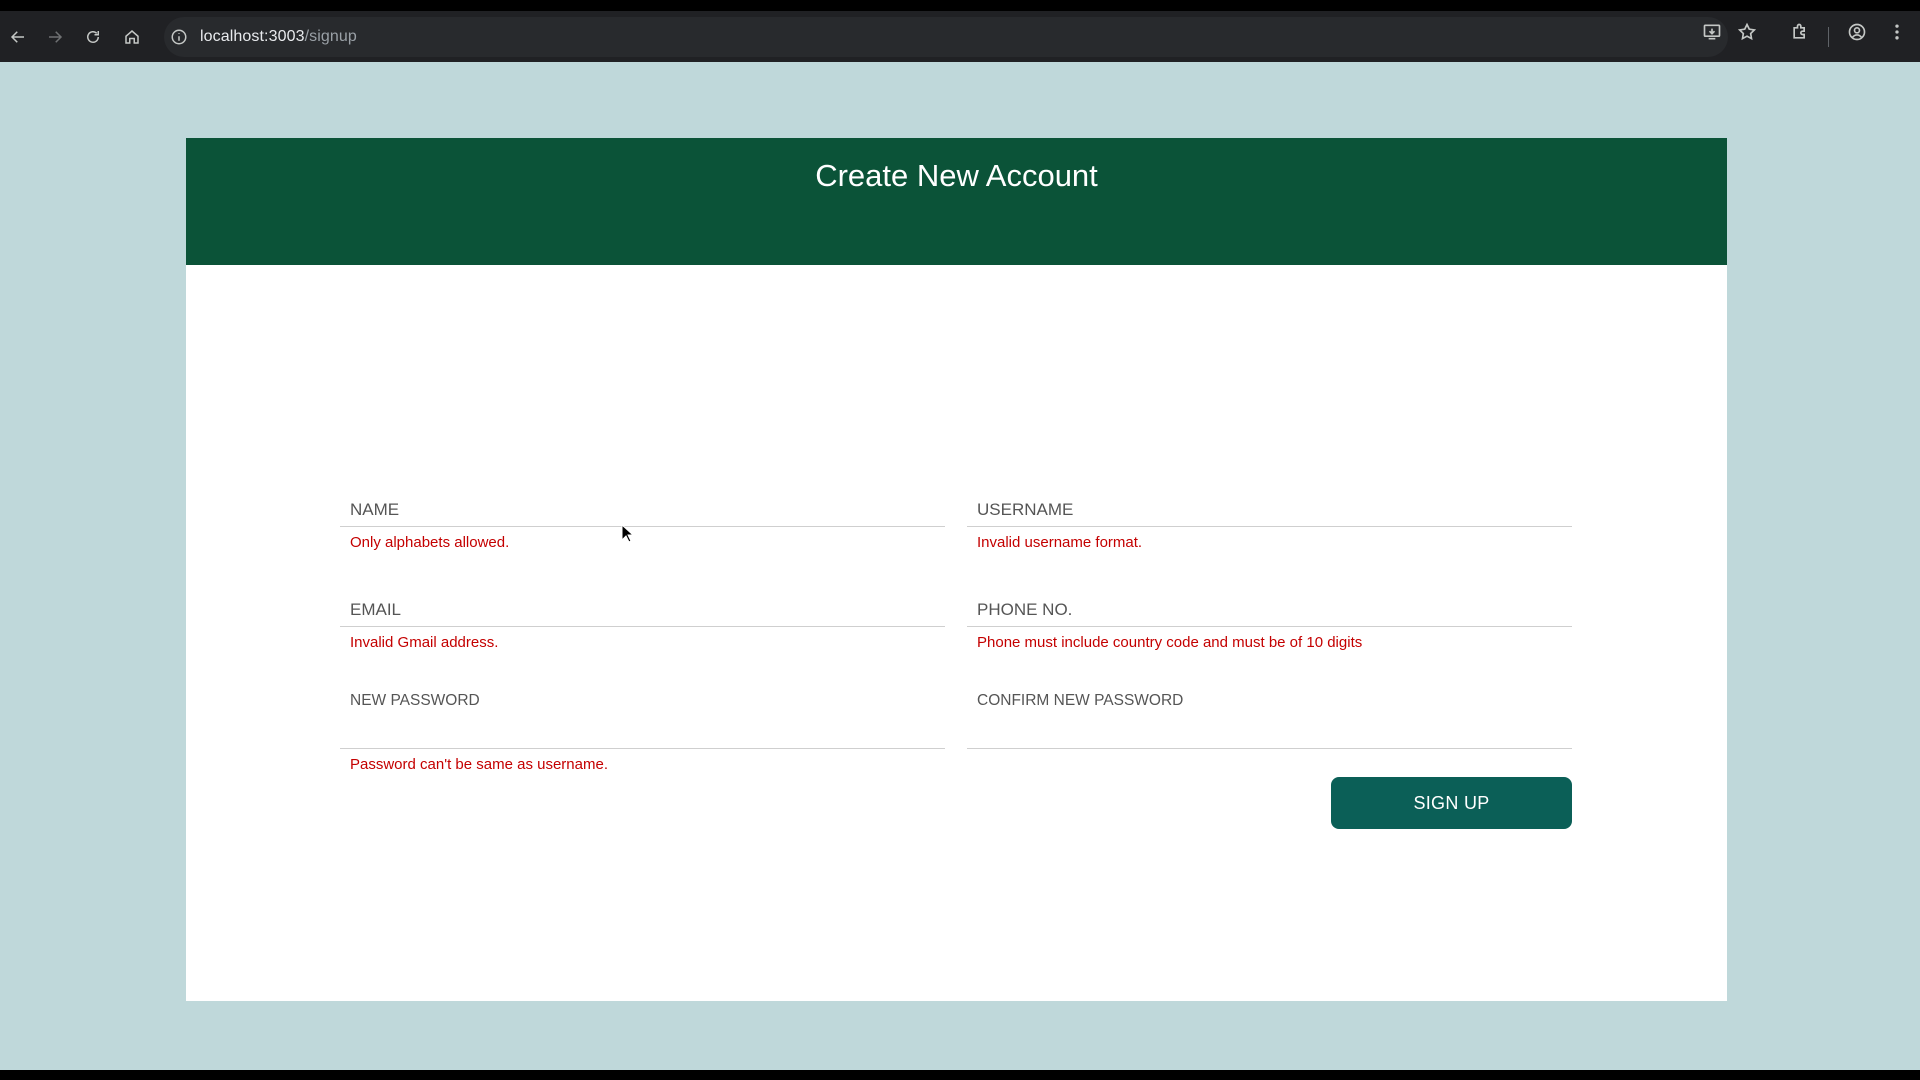 This screenshot has height=1080, width=1920. I want to click on toolbar-divider, so click(1828, 37).